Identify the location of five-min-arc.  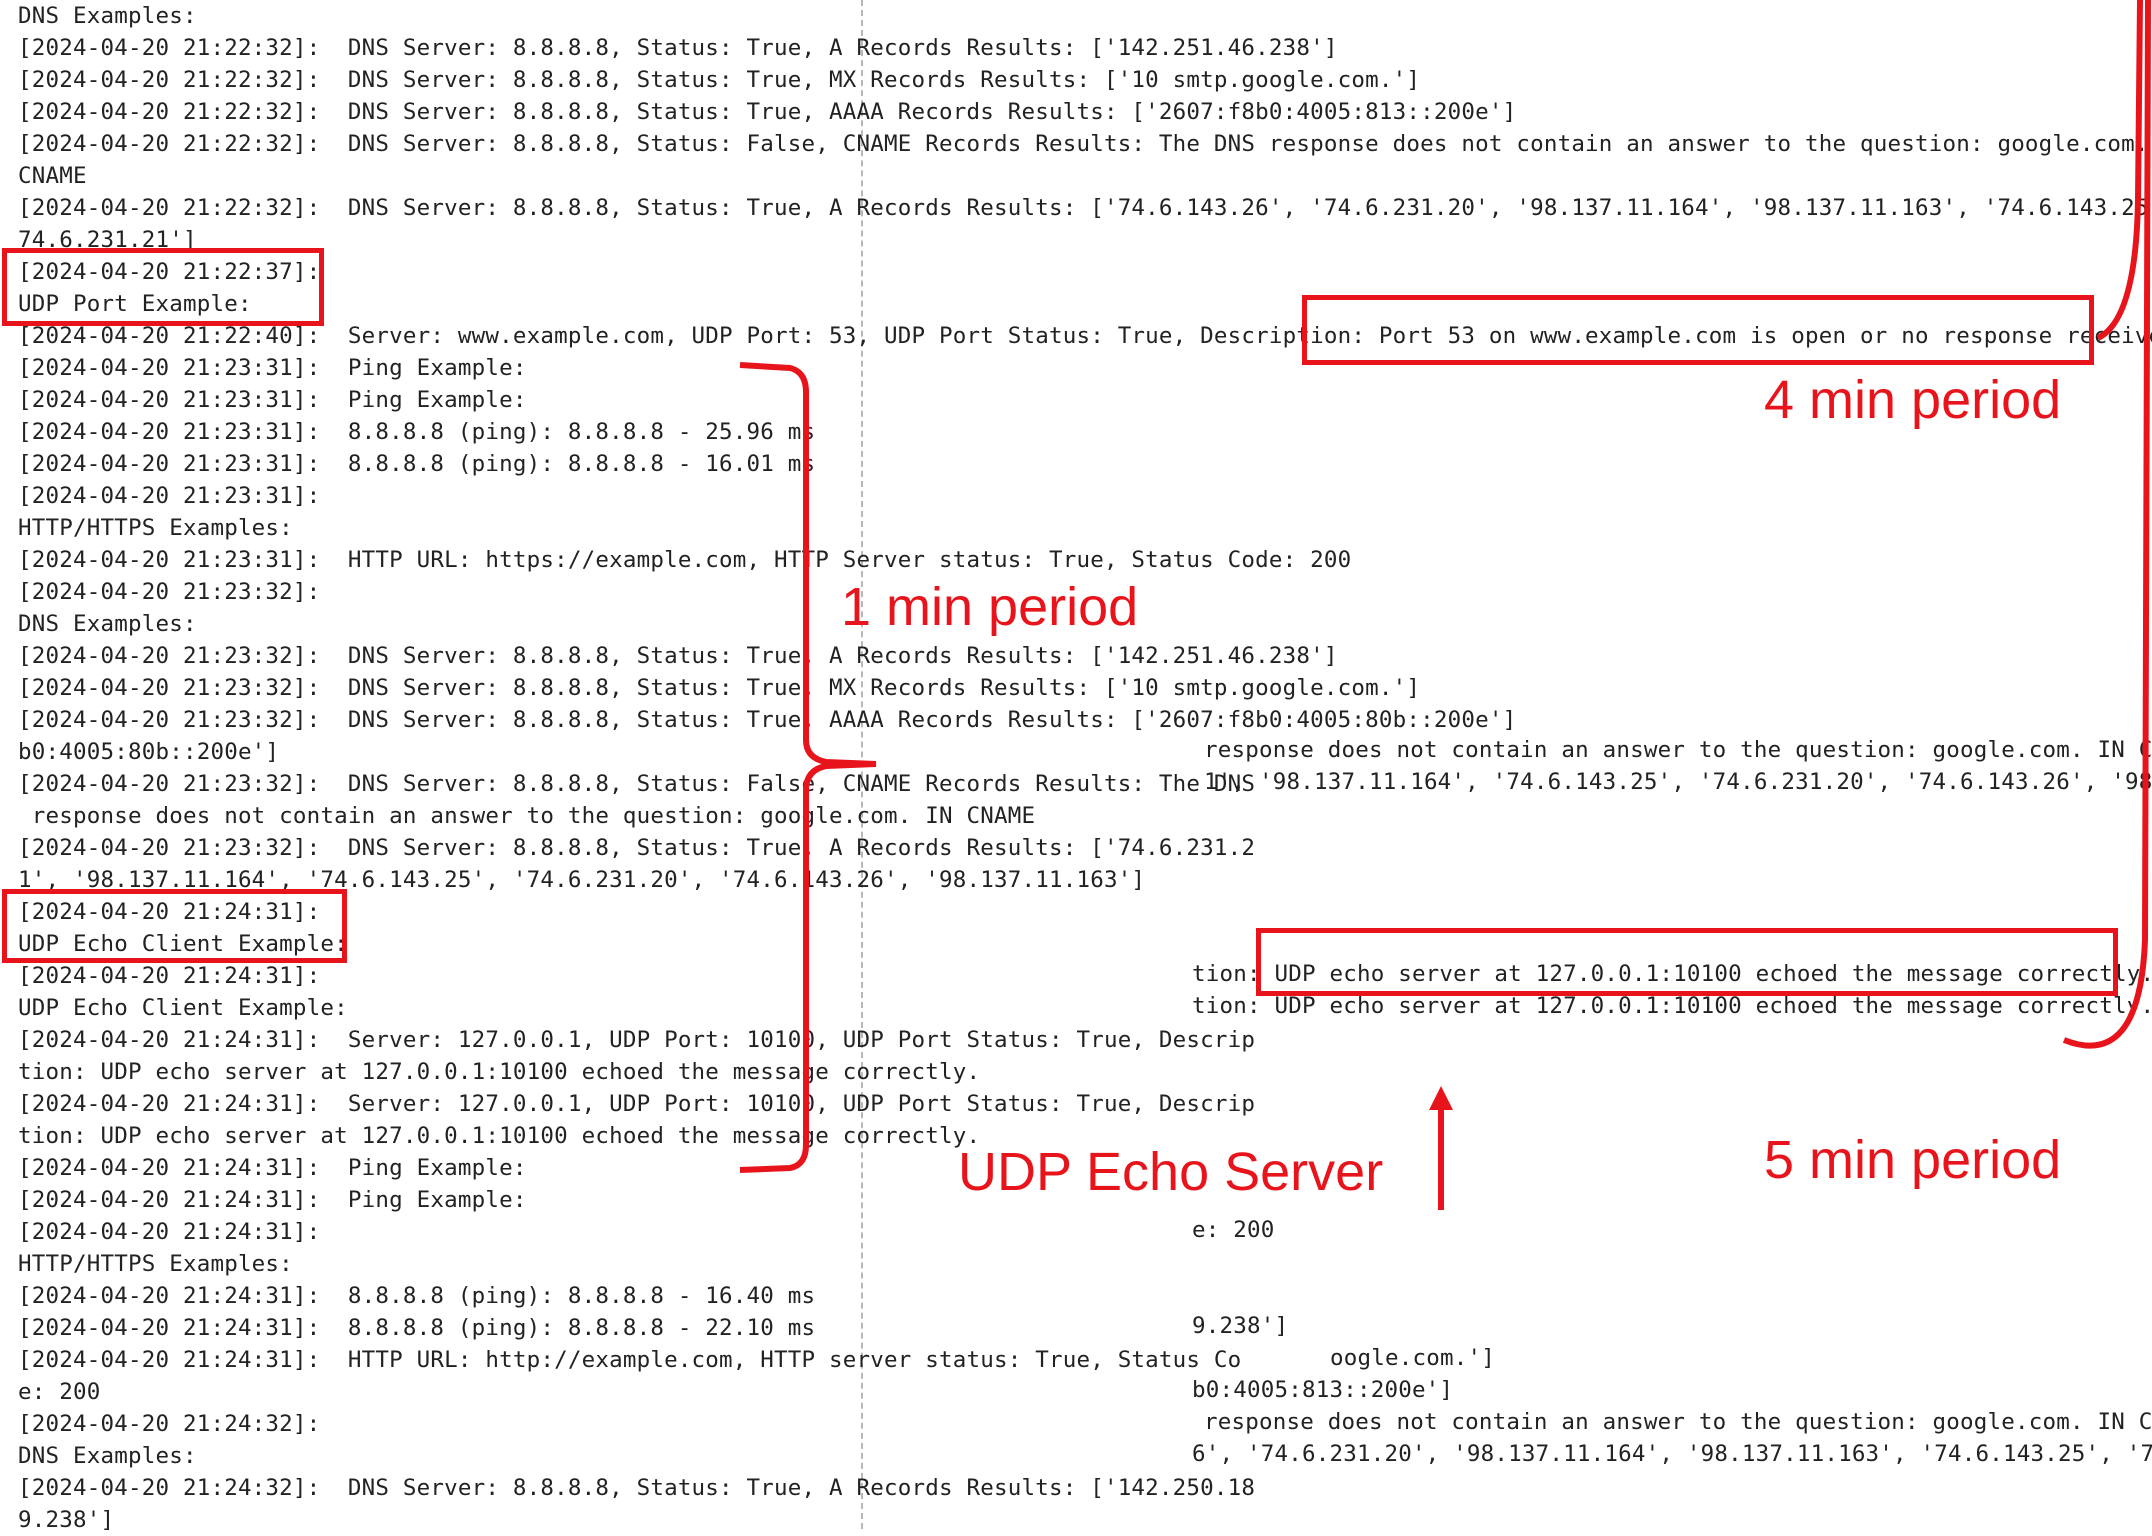
(2106, 524).